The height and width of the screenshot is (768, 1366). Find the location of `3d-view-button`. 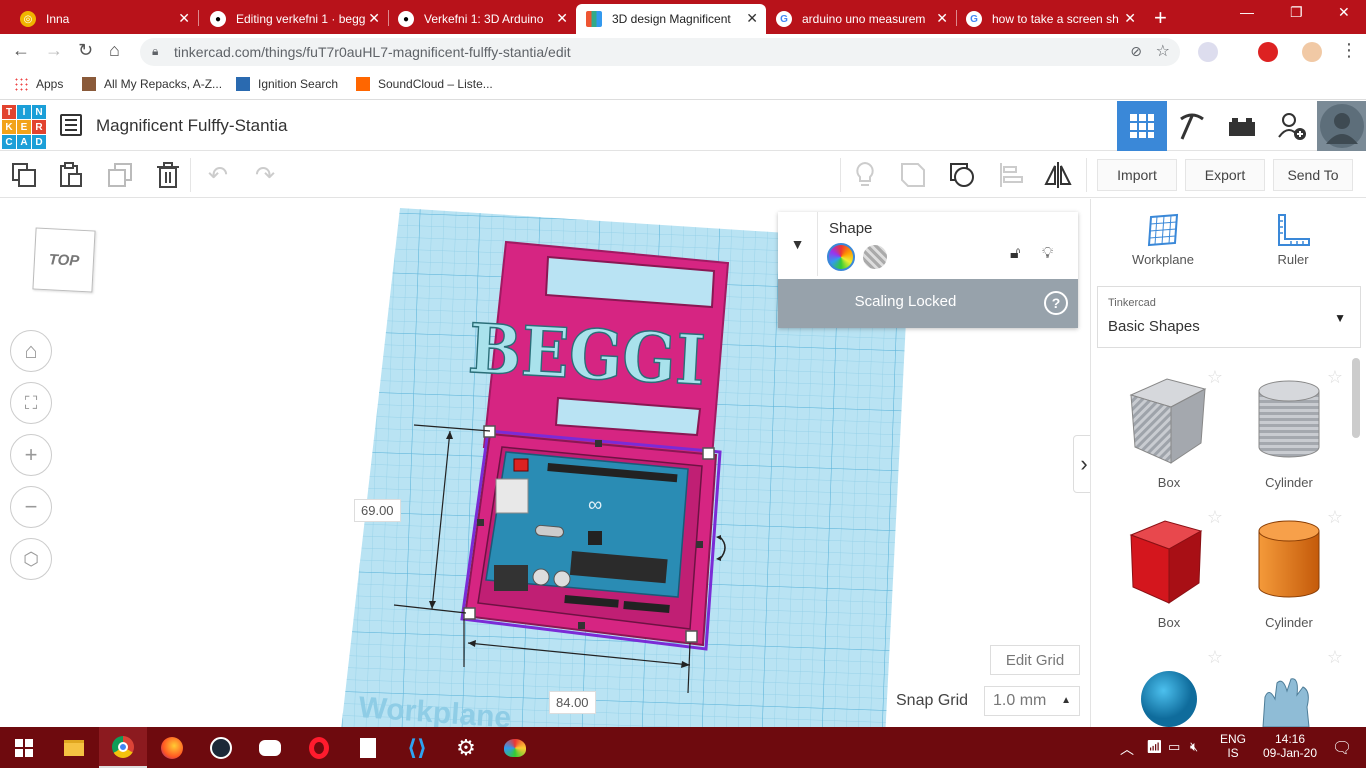

3d-view-button is located at coordinates (1142, 126).